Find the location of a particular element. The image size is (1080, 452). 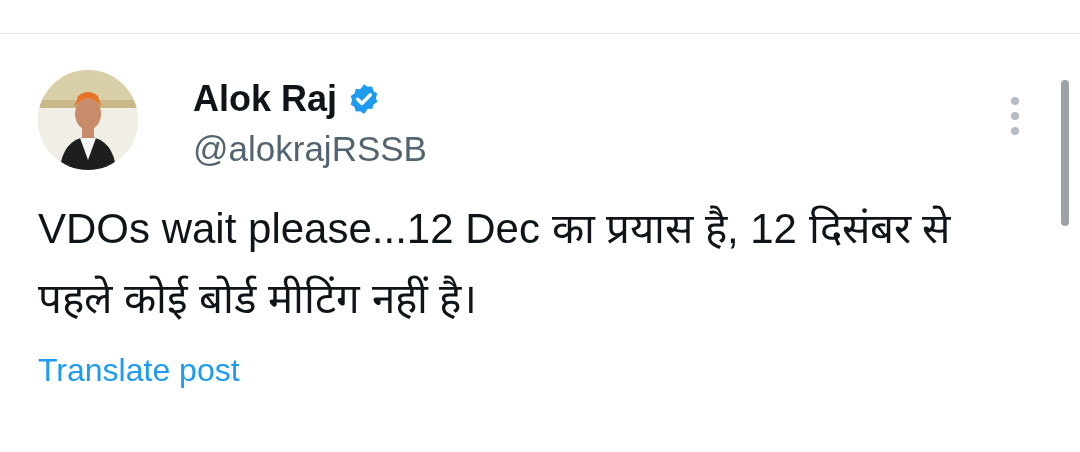

author-handle: @alokrajRSSB is located at coordinates (310, 149).